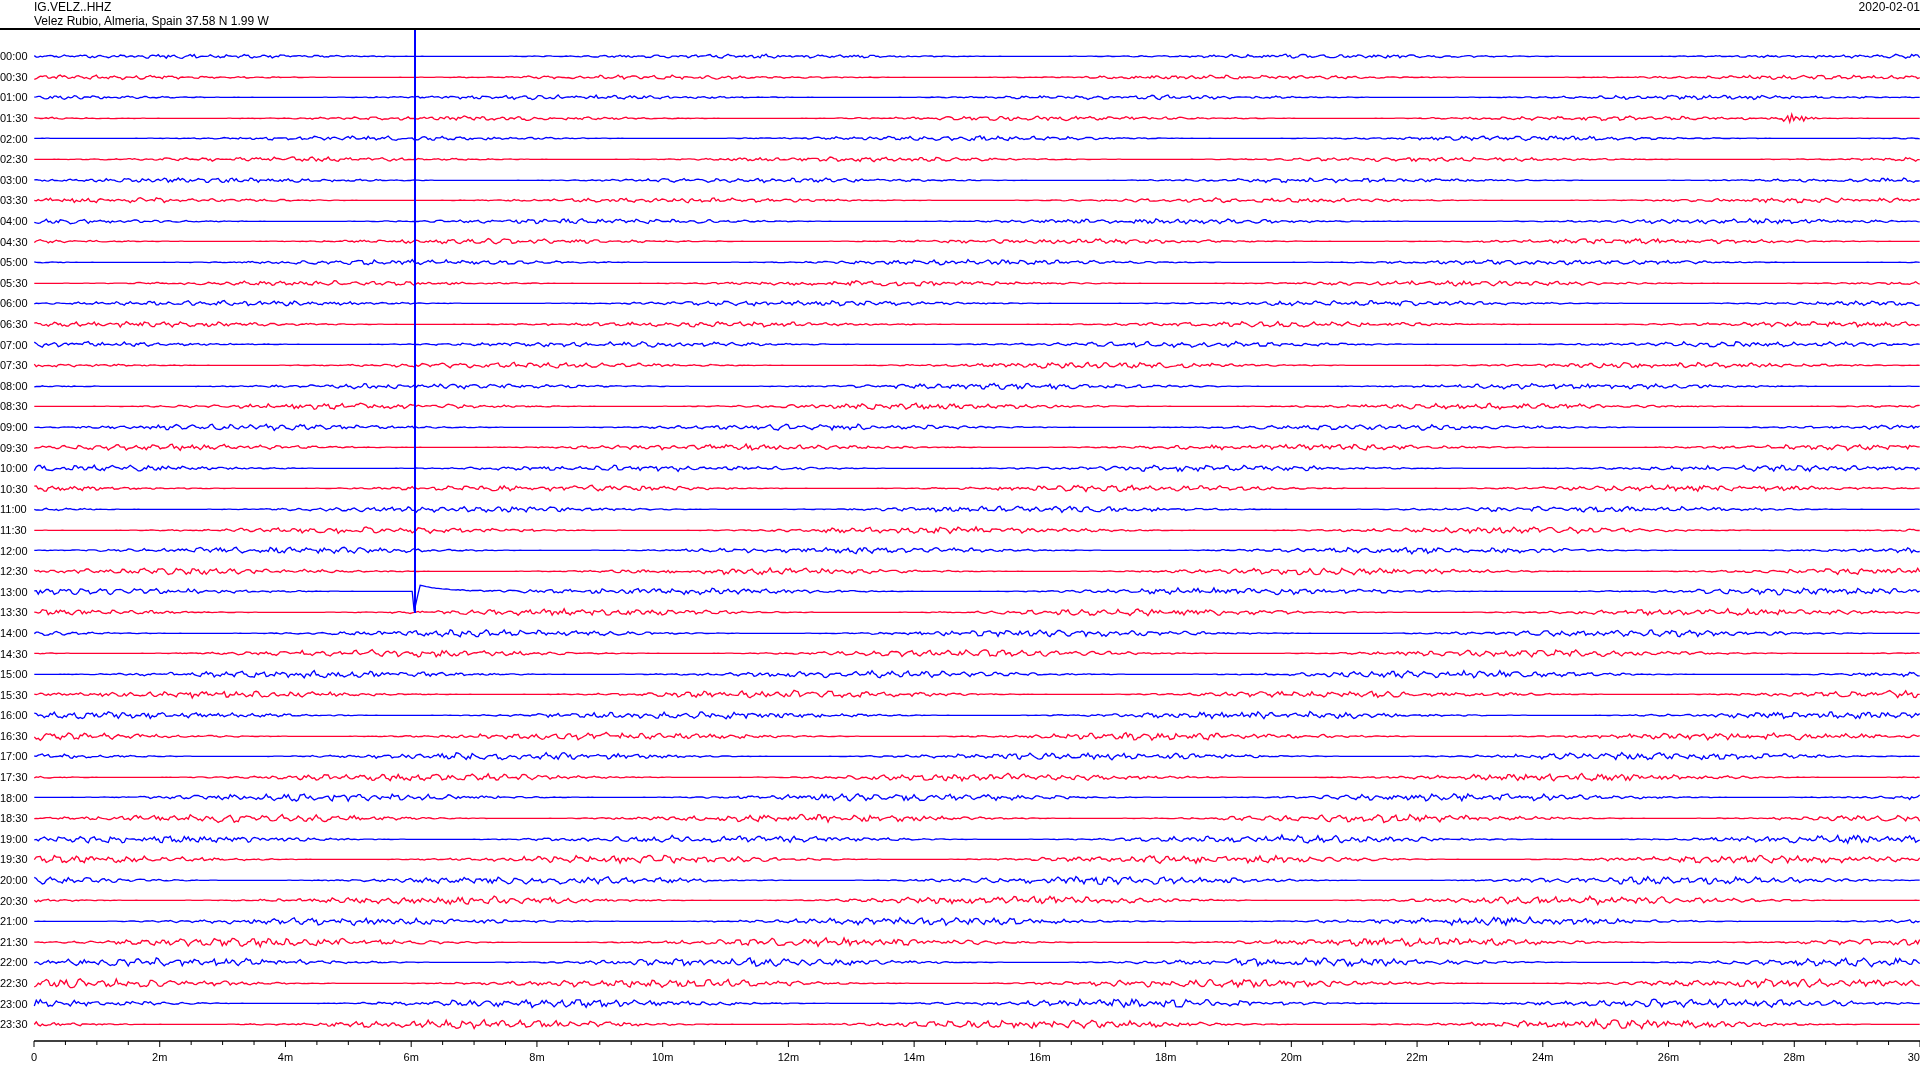 Image resolution: width=1920 pixels, height=1080 pixels. What do you see at coordinates (14, 200) in the screenshot?
I see `time-label: 03:30` at bounding box center [14, 200].